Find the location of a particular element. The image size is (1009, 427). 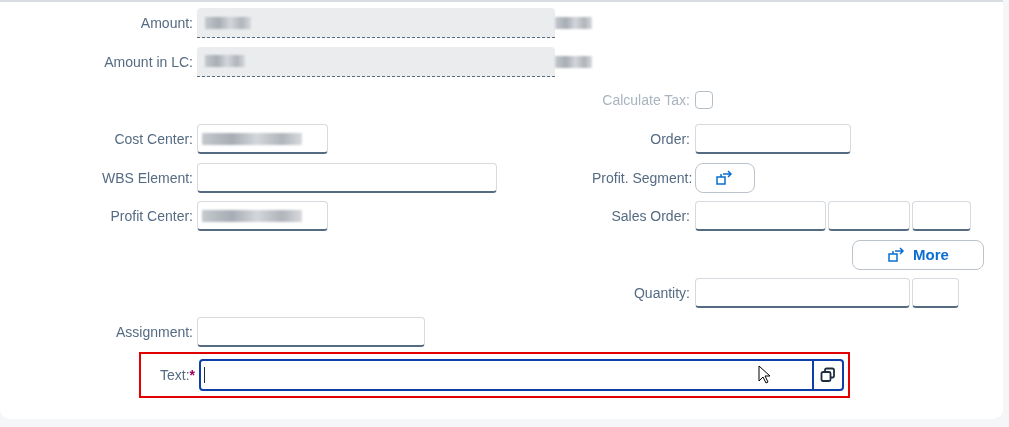

field-label: WBS Element: is located at coordinates (147, 177).